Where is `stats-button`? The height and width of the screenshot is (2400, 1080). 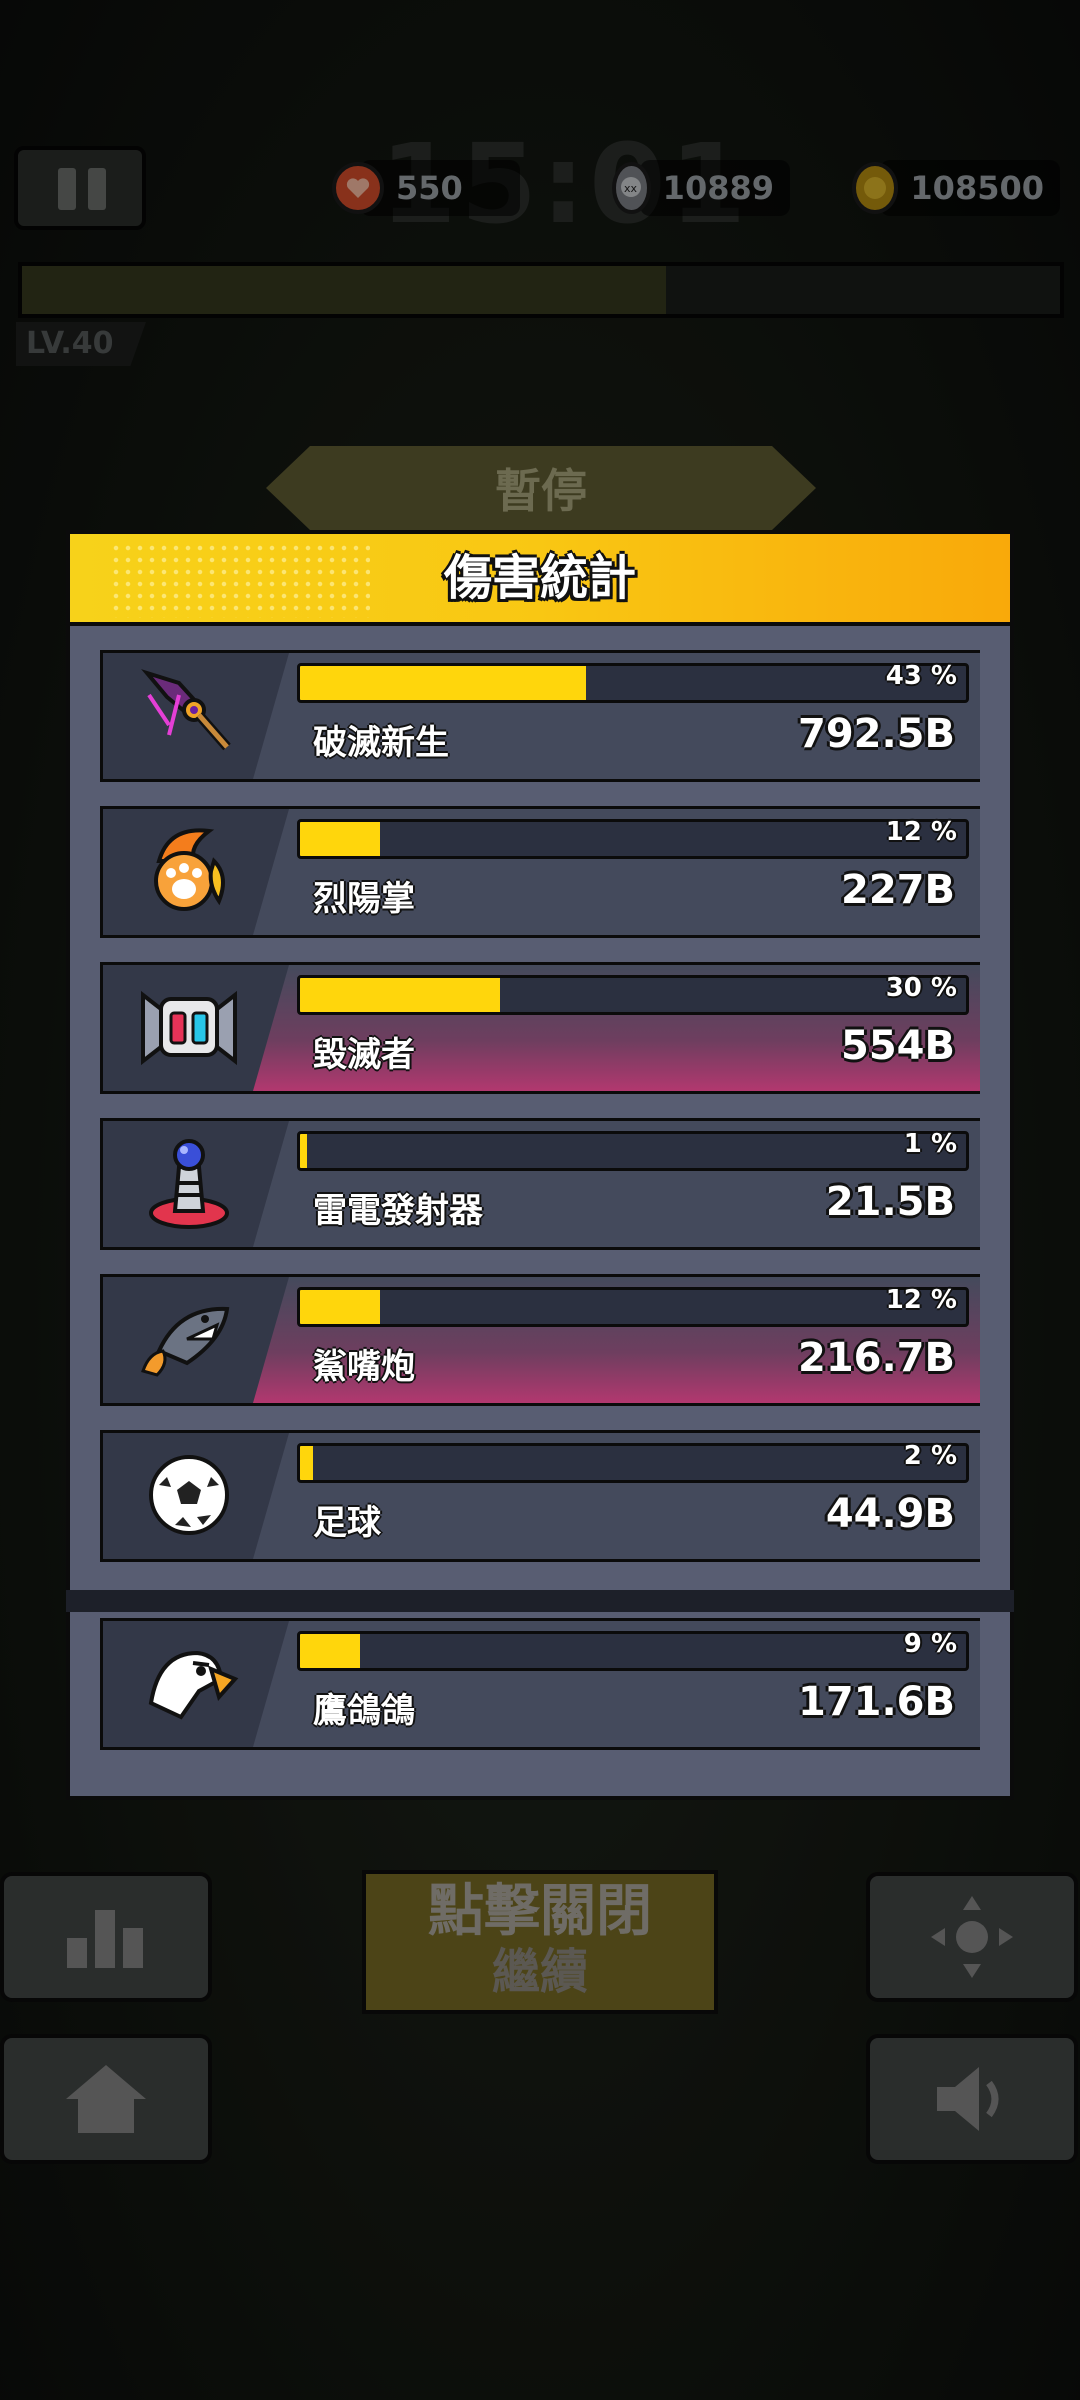
stats-button is located at coordinates (106, 1937).